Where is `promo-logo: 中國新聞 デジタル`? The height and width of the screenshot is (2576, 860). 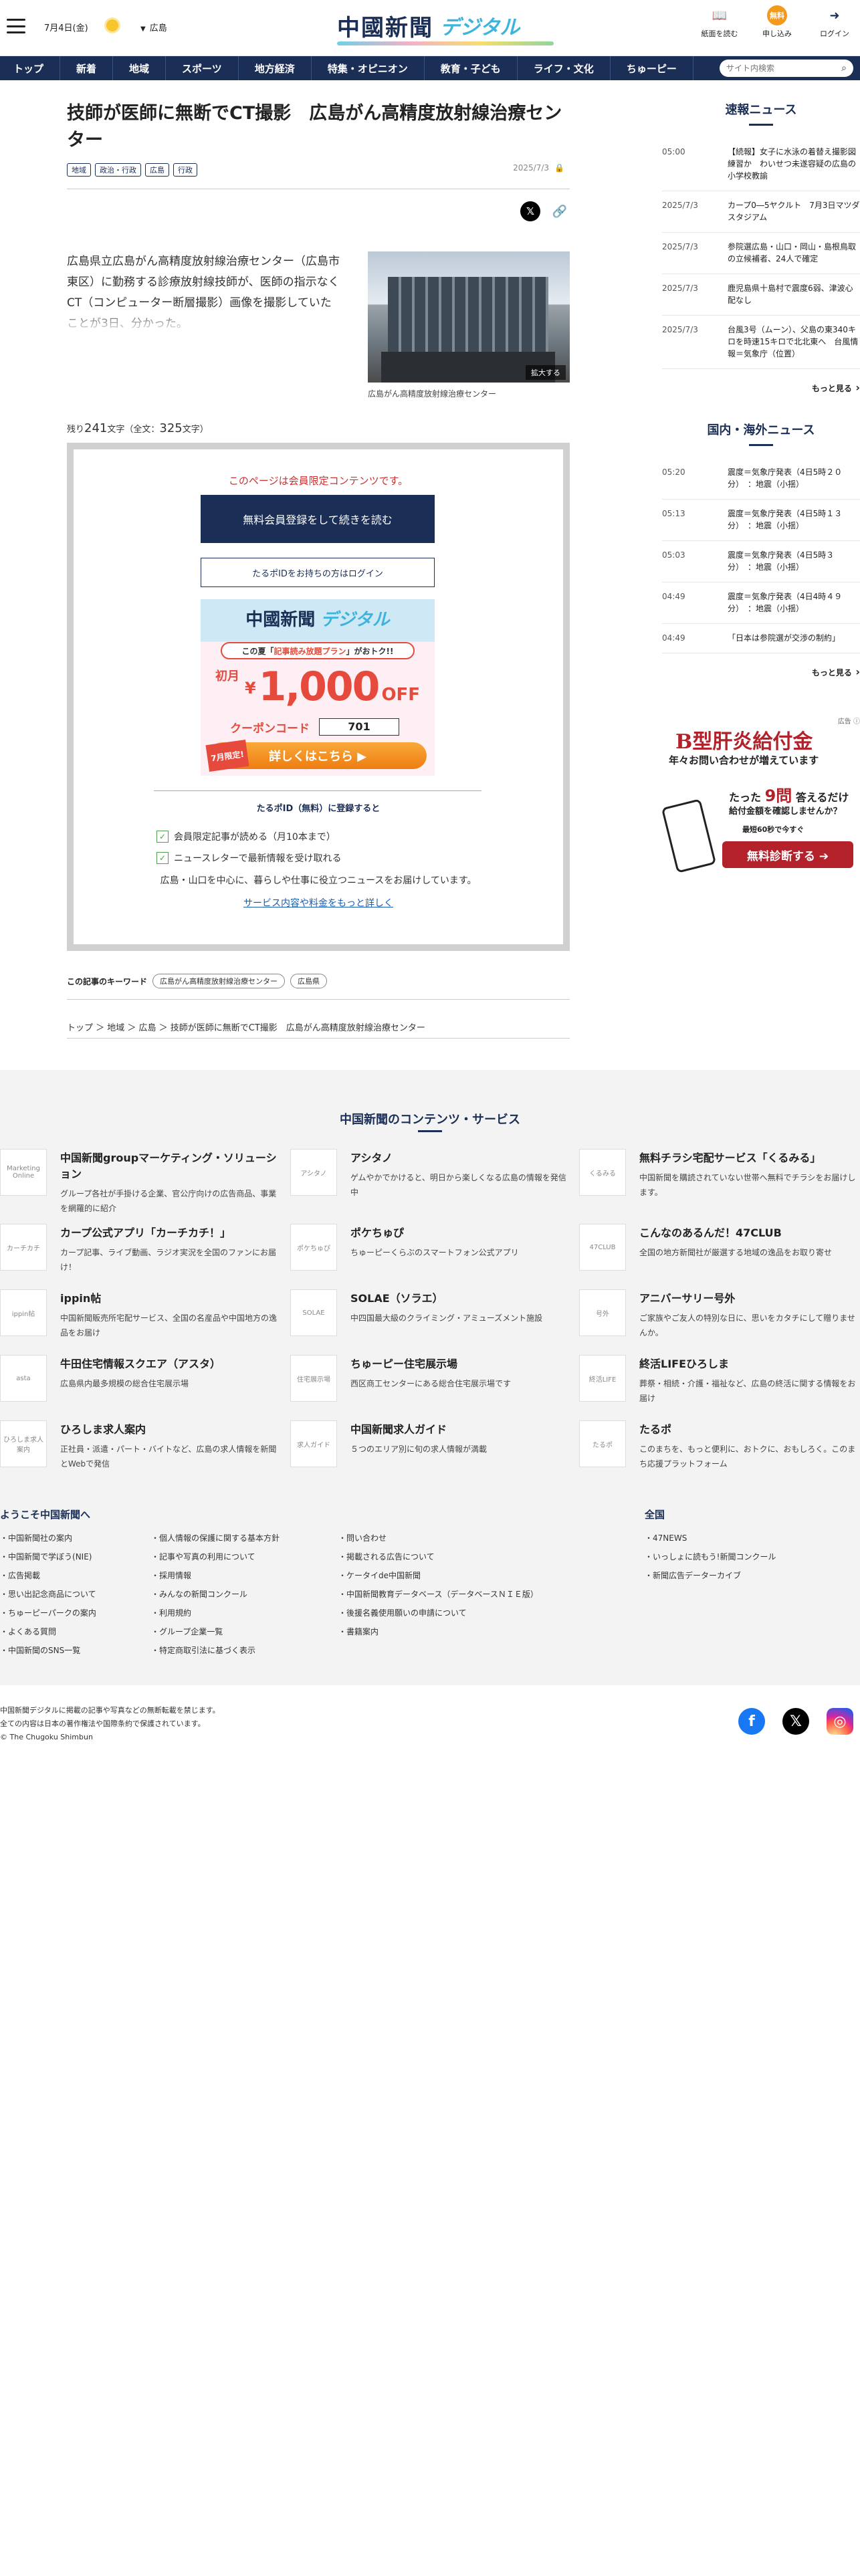
promo-logo: 中國新聞 デジタル is located at coordinates (318, 618).